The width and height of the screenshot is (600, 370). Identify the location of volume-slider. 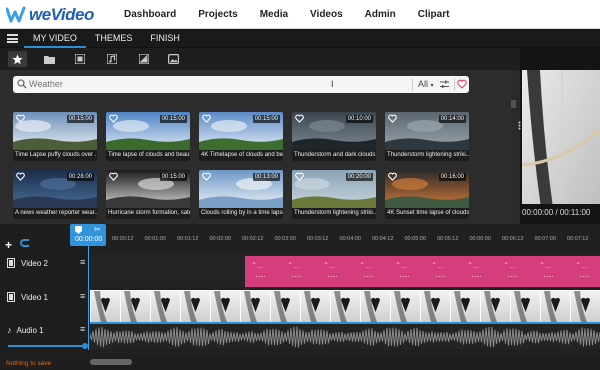
(47, 346).